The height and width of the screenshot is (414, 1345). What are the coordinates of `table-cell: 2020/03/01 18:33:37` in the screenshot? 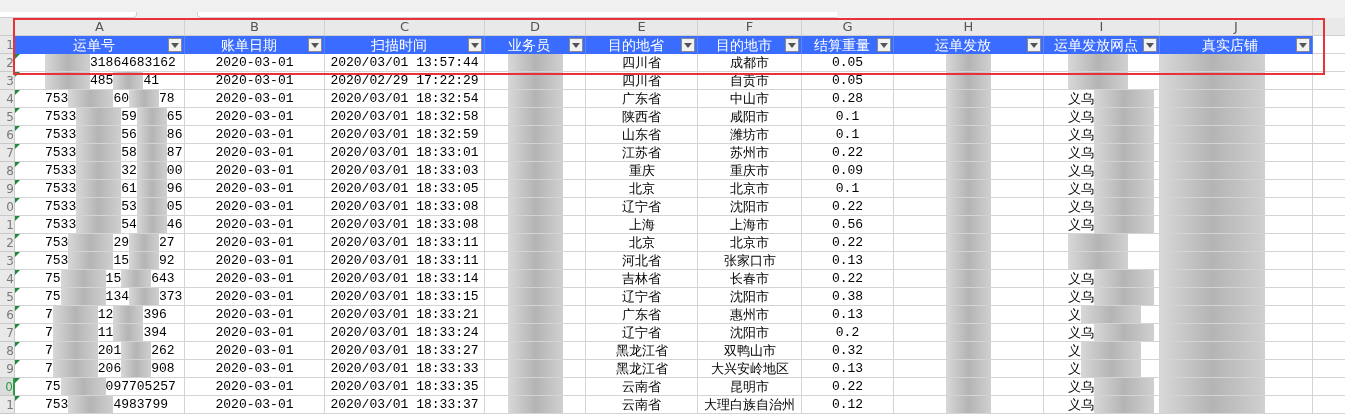 It's located at (404, 404).